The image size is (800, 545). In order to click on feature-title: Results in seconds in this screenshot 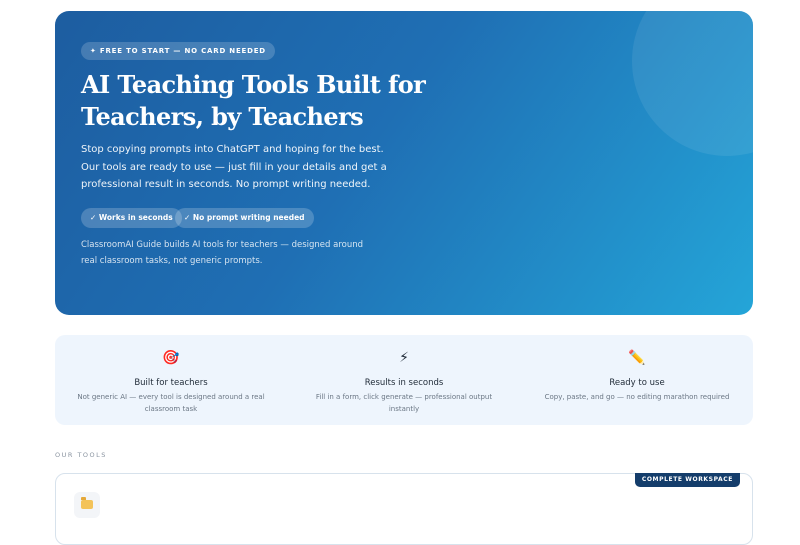, I will do `click(404, 383)`.